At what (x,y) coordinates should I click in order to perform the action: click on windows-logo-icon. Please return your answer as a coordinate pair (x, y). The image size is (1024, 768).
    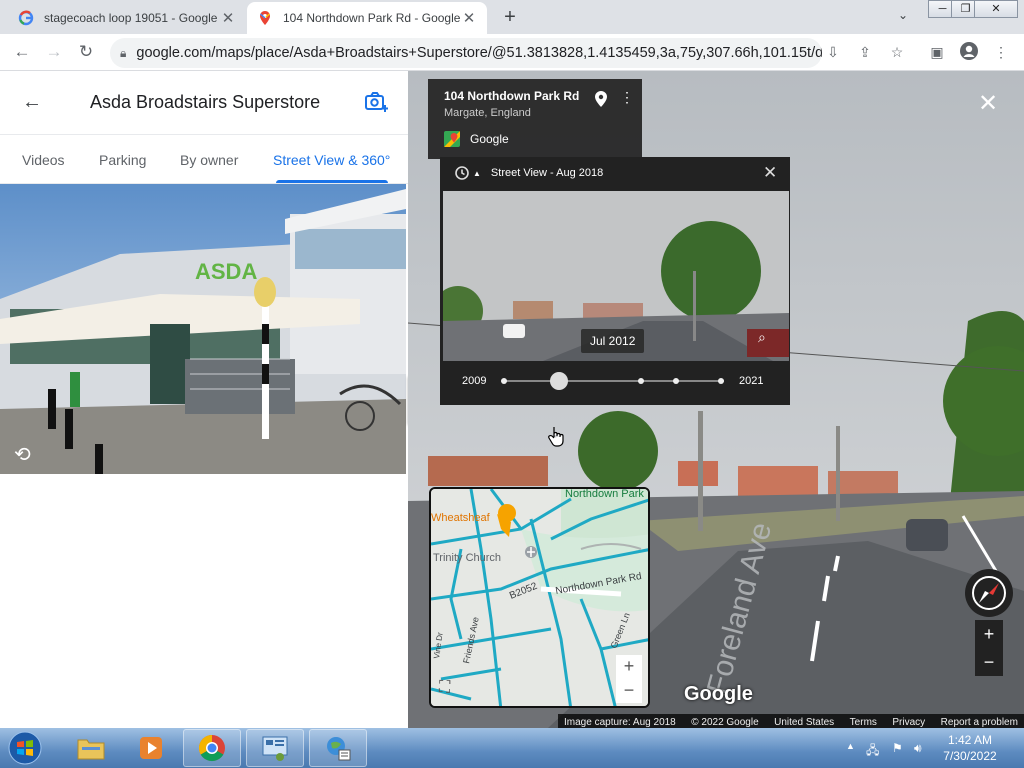
    Looking at the image, I should click on (25, 748).